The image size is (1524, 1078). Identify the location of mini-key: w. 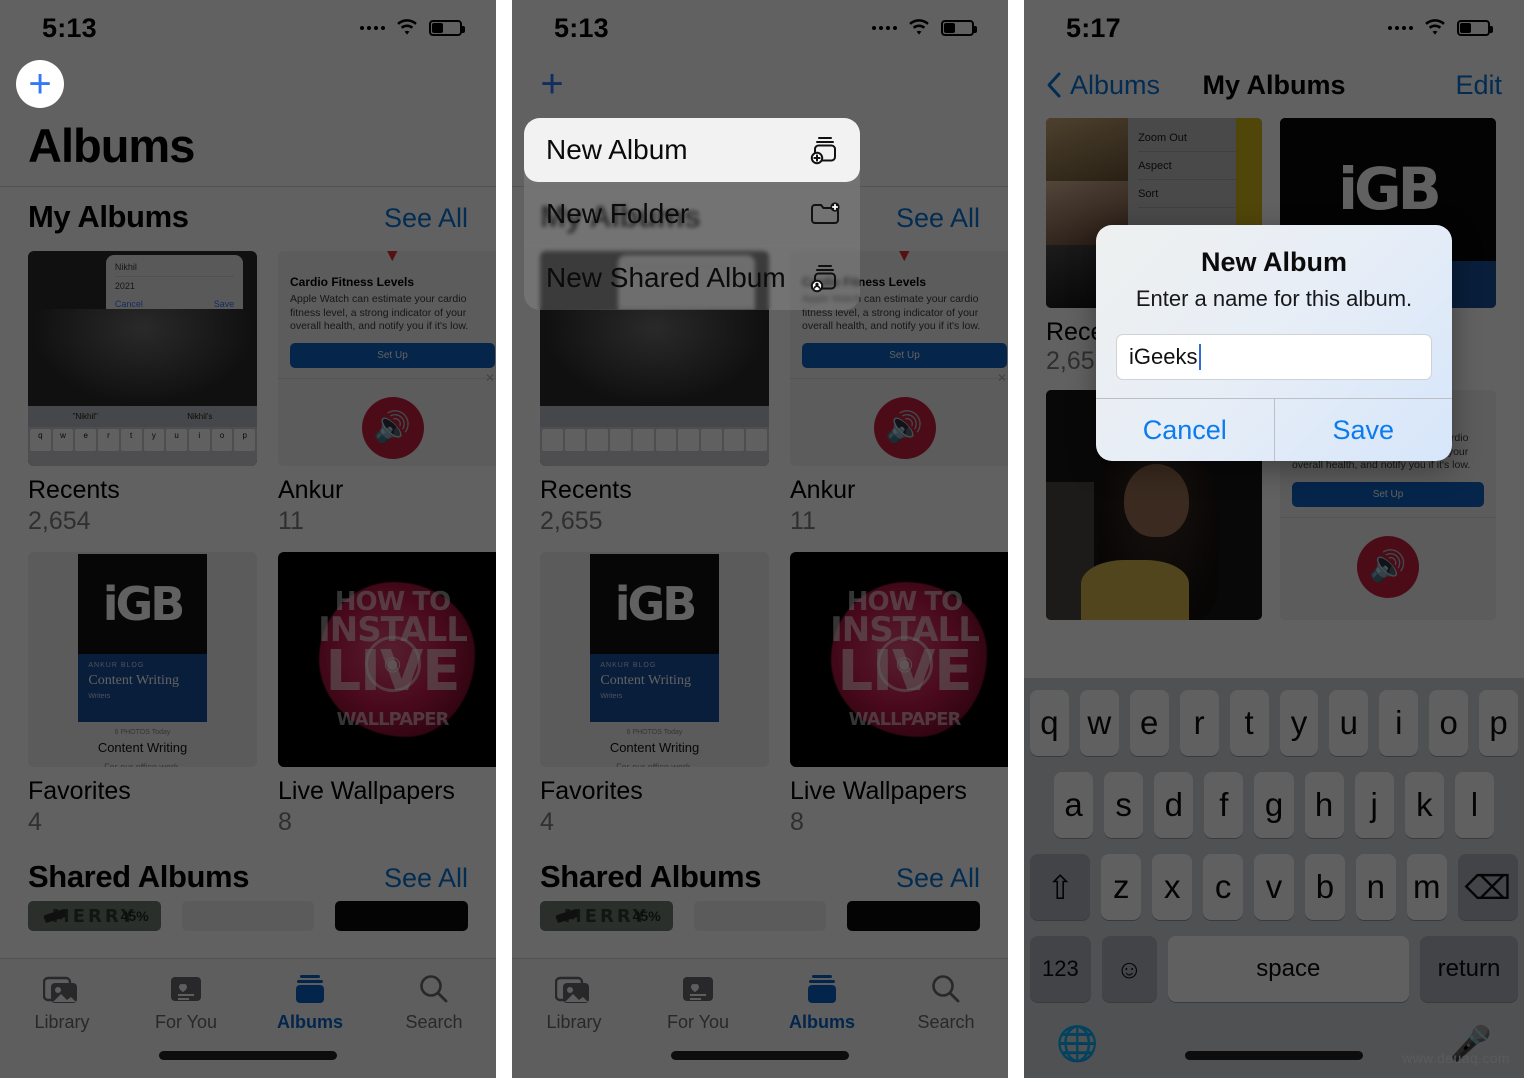
(63, 440).